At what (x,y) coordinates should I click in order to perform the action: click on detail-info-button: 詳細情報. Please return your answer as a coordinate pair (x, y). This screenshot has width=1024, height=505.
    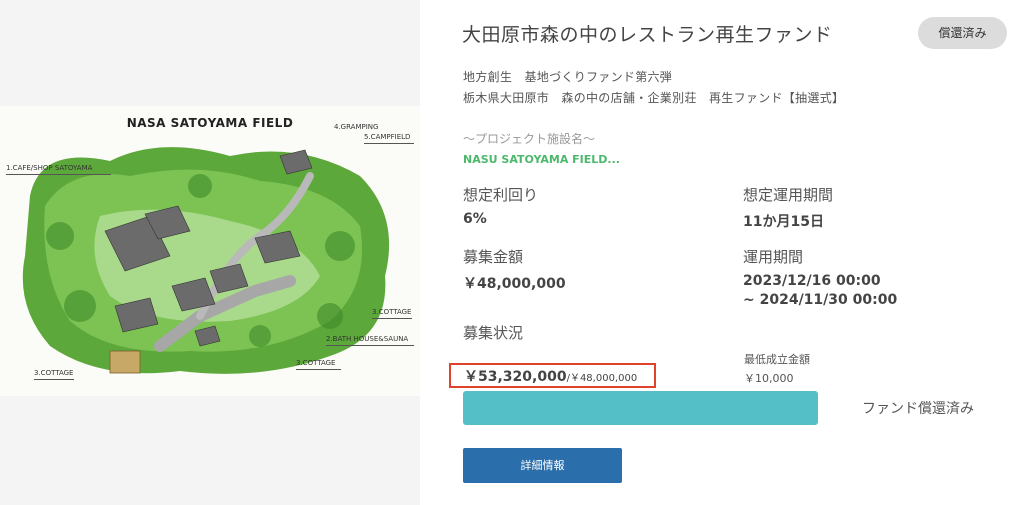
    Looking at the image, I should click on (542, 465).